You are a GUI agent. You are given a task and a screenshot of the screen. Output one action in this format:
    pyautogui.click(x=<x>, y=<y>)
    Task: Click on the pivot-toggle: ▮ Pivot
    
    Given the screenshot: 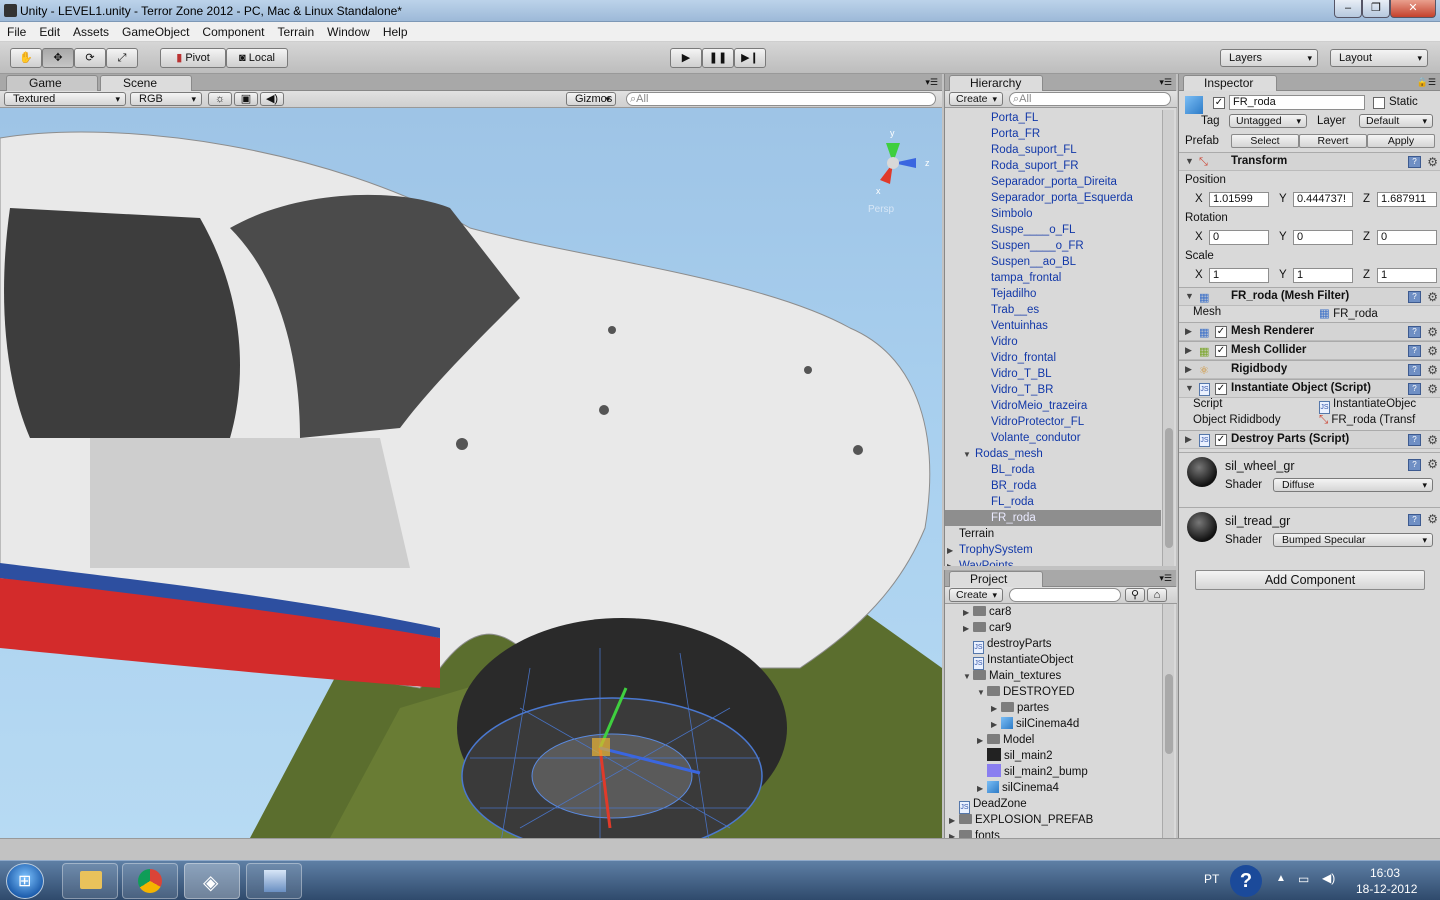 What is the action you would take?
    pyautogui.click(x=193, y=58)
    